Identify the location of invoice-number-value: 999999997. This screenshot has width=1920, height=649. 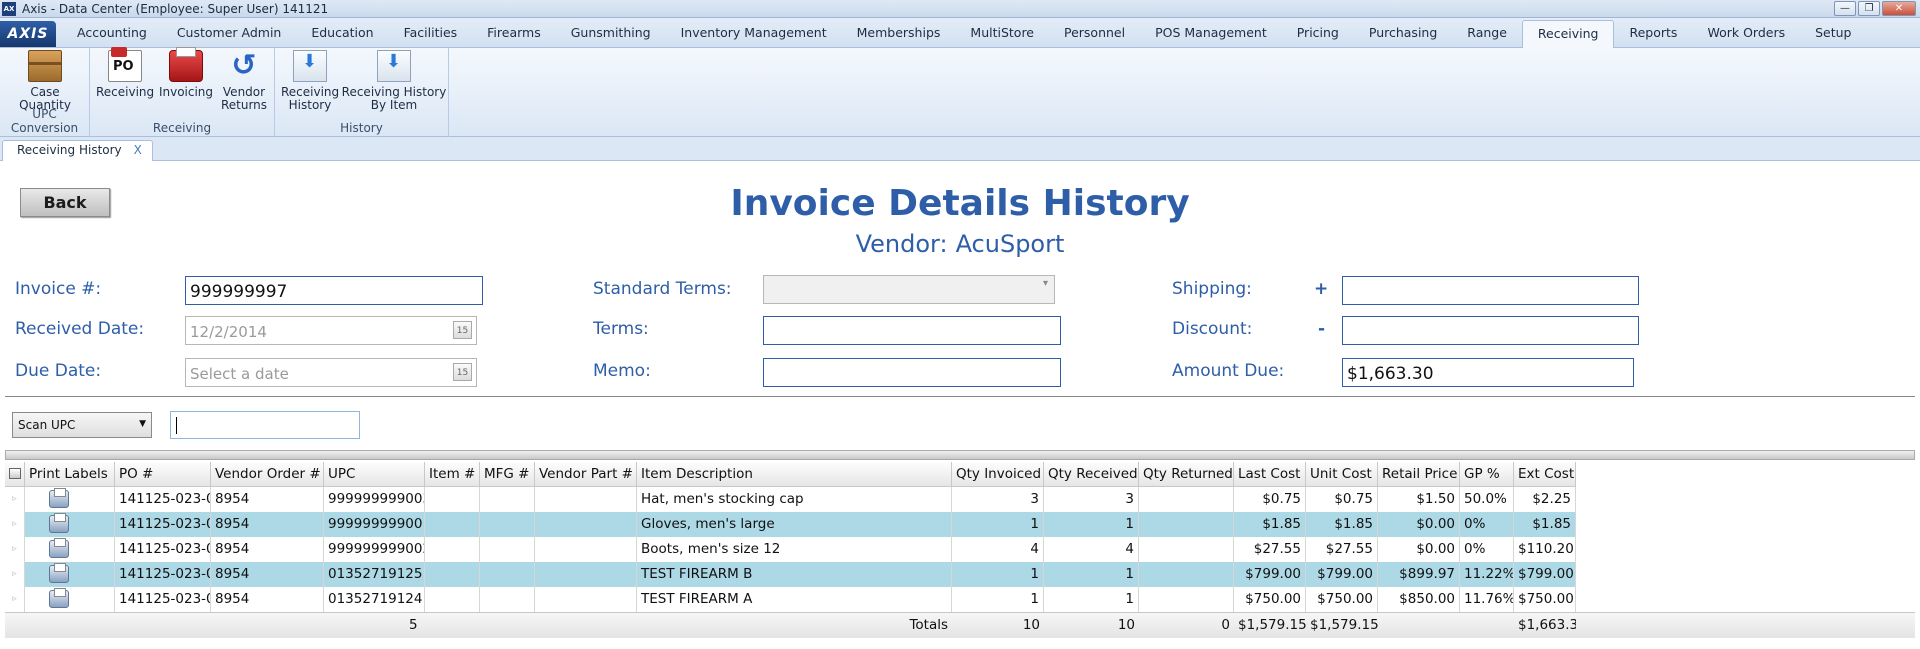
(239, 292).